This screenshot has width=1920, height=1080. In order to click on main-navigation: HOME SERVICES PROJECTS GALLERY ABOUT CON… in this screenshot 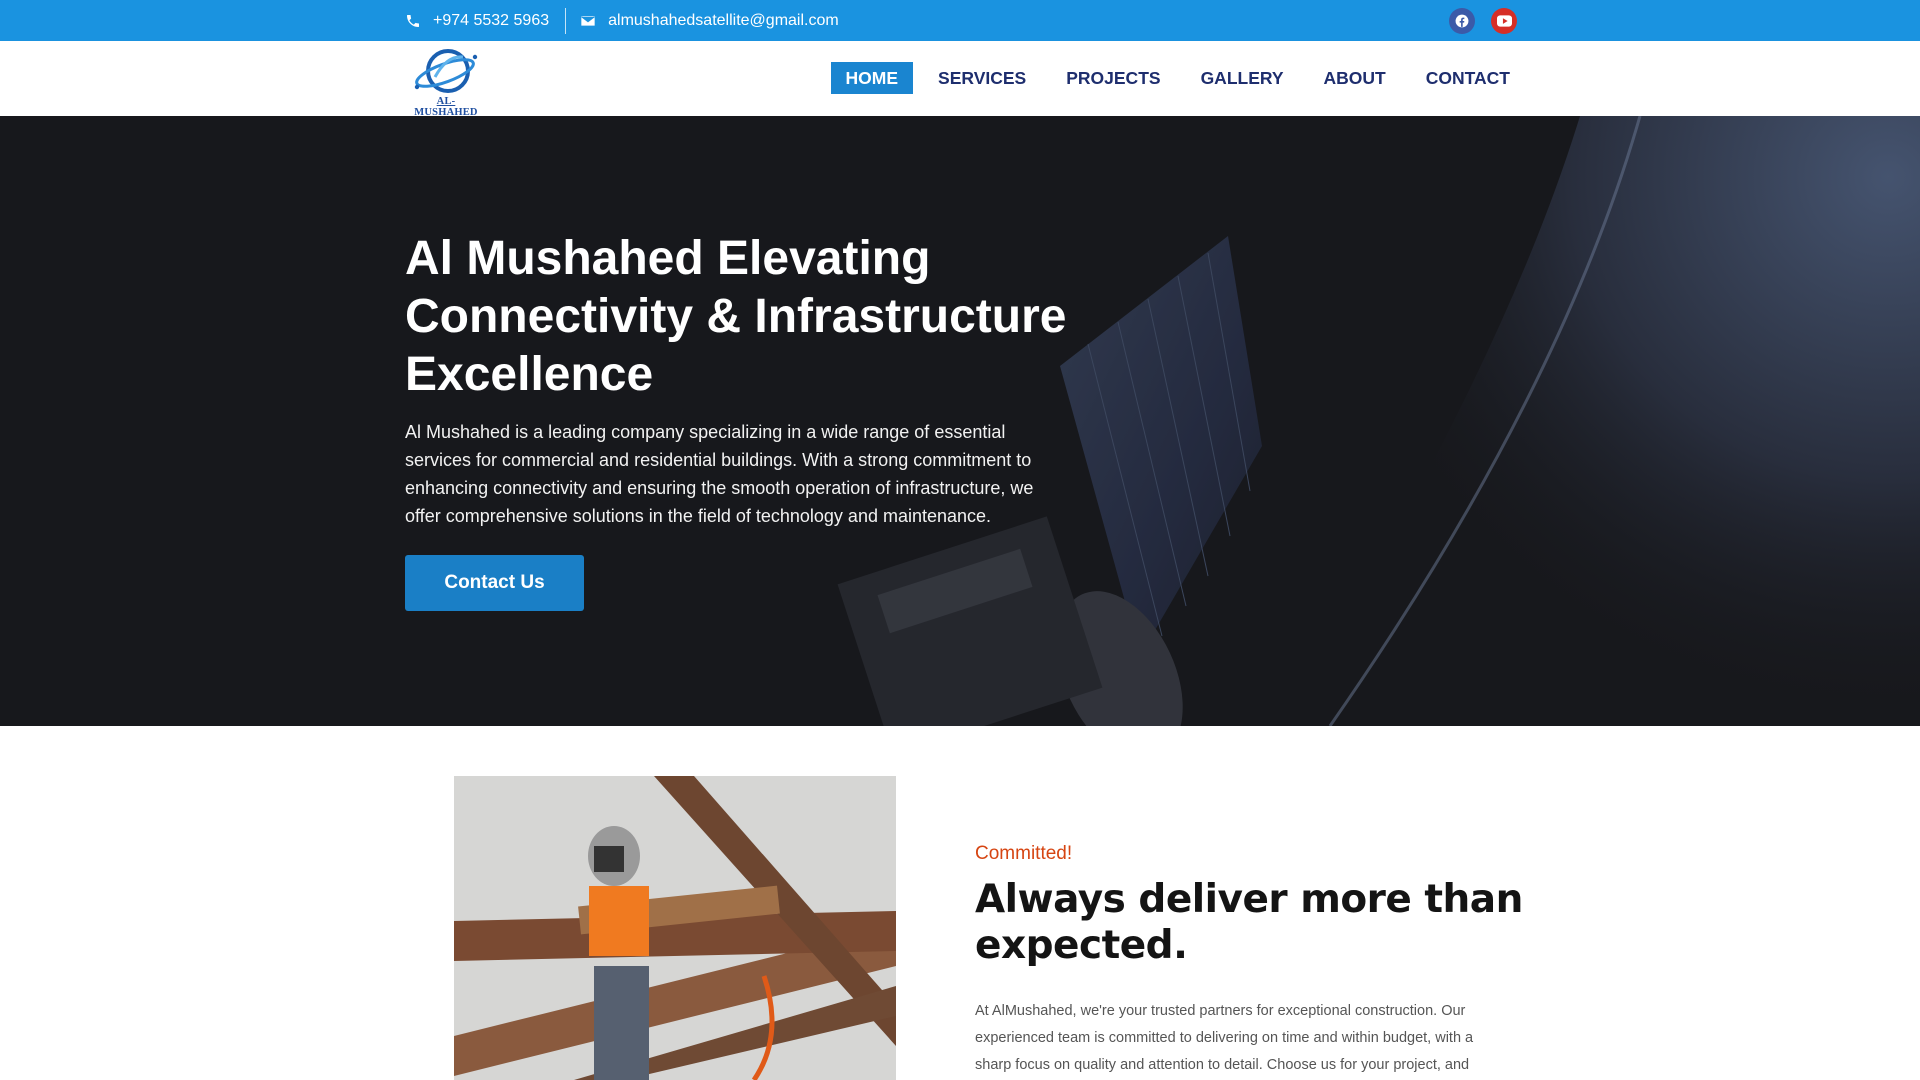, I will do `click(1170, 78)`.